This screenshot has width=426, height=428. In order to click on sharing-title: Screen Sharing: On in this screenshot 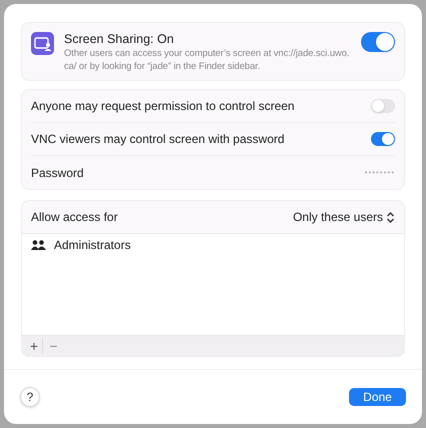, I will do `click(119, 38)`.